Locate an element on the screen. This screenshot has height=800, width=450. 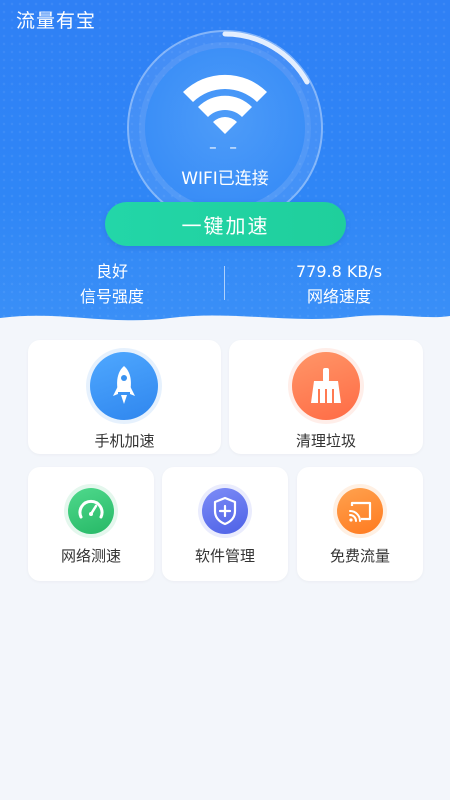
app-manage-label: 软件管理 is located at coordinates (224, 556).